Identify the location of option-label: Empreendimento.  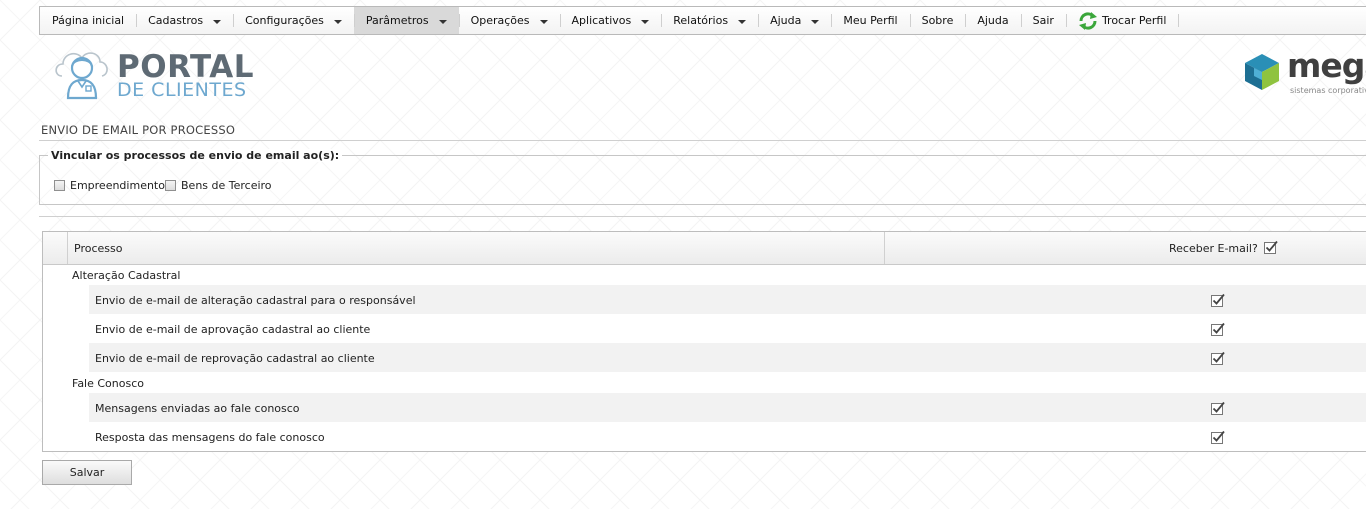
(117, 185).